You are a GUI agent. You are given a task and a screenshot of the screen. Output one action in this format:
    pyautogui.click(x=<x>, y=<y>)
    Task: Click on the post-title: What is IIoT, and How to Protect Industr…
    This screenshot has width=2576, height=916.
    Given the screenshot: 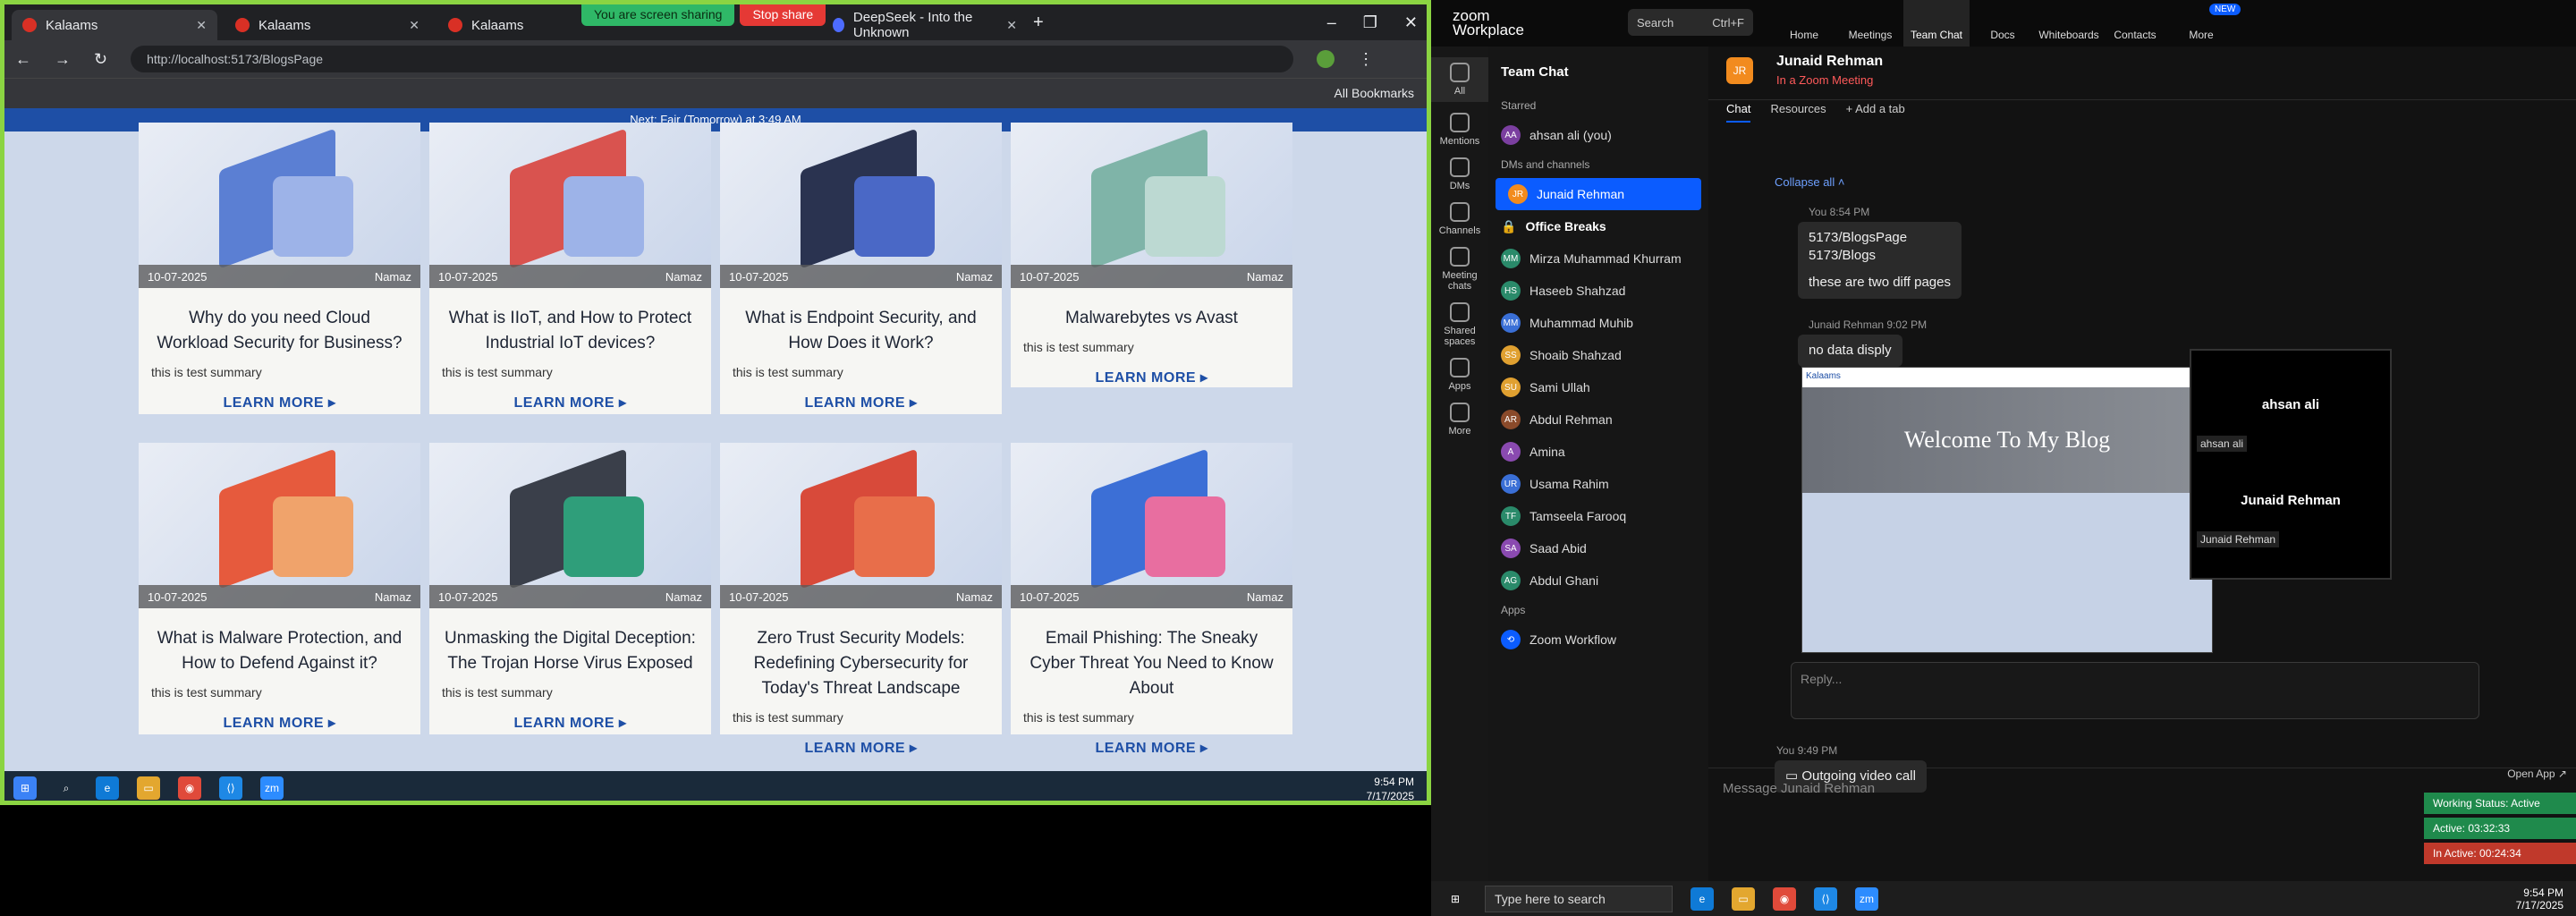 What is the action you would take?
    pyautogui.click(x=570, y=324)
    